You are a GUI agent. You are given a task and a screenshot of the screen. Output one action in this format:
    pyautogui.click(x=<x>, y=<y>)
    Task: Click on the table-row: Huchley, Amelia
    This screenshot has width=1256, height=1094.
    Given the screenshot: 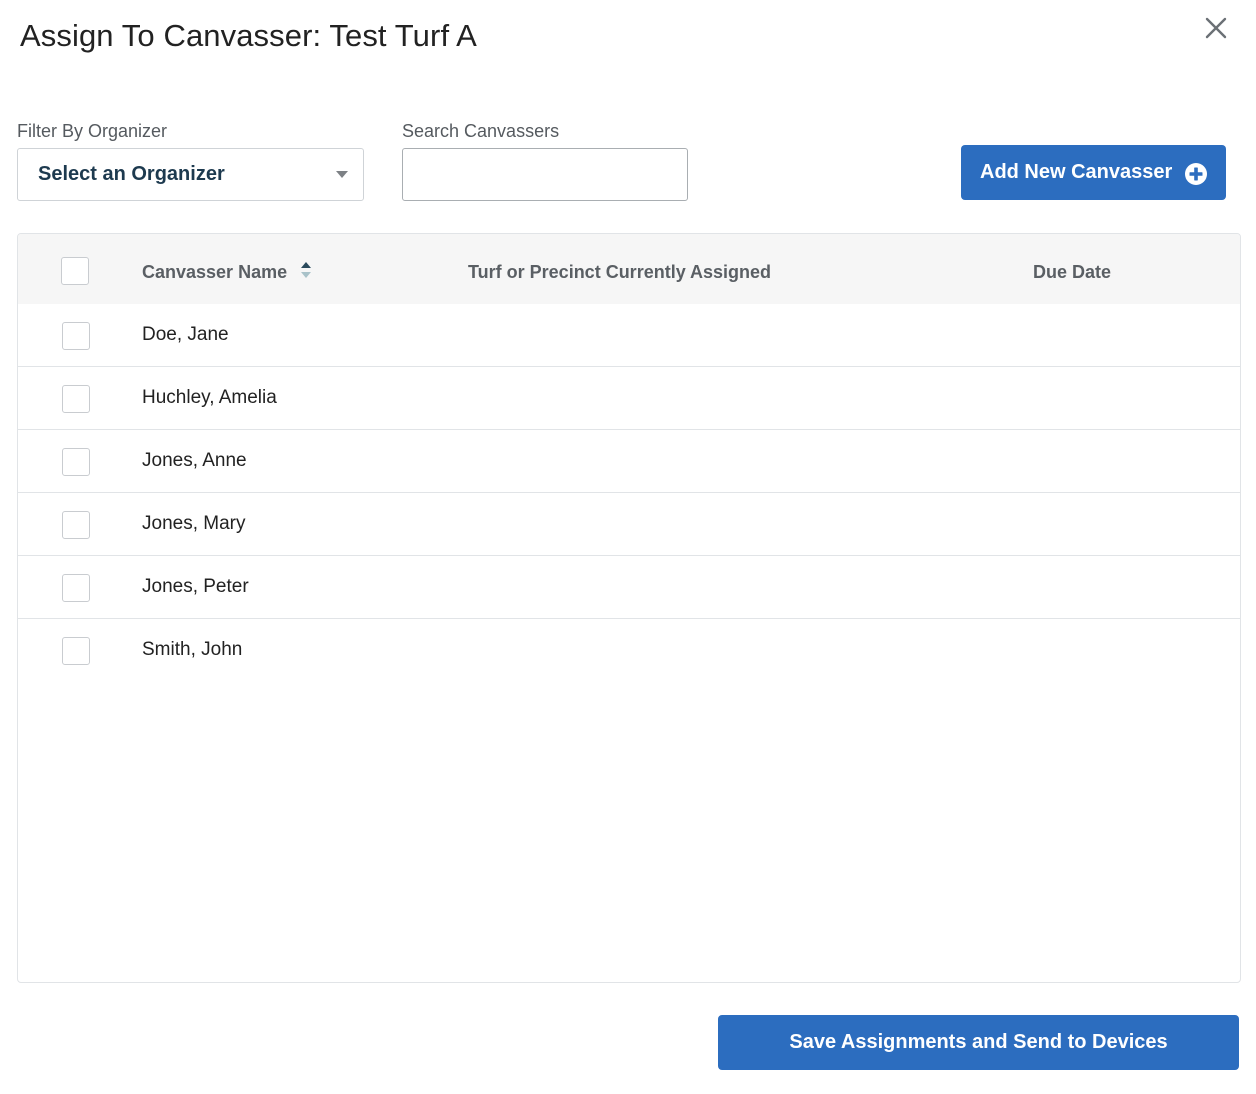 What is the action you would take?
    pyautogui.click(x=629, y=398)
    